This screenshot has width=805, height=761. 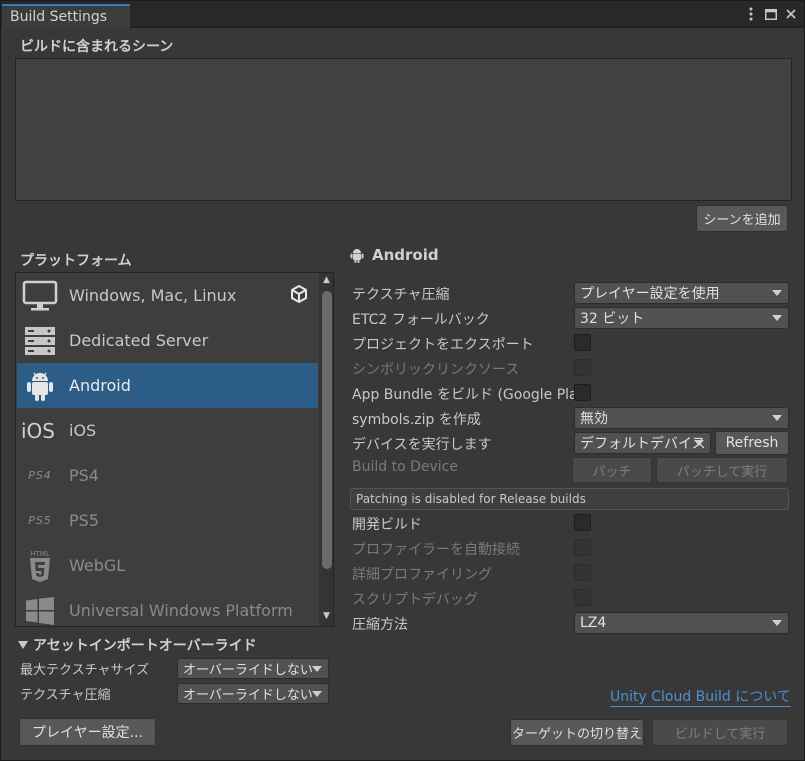 I want to click on symbols-zip-dropdown: 無効, so click(x=681, y=418).